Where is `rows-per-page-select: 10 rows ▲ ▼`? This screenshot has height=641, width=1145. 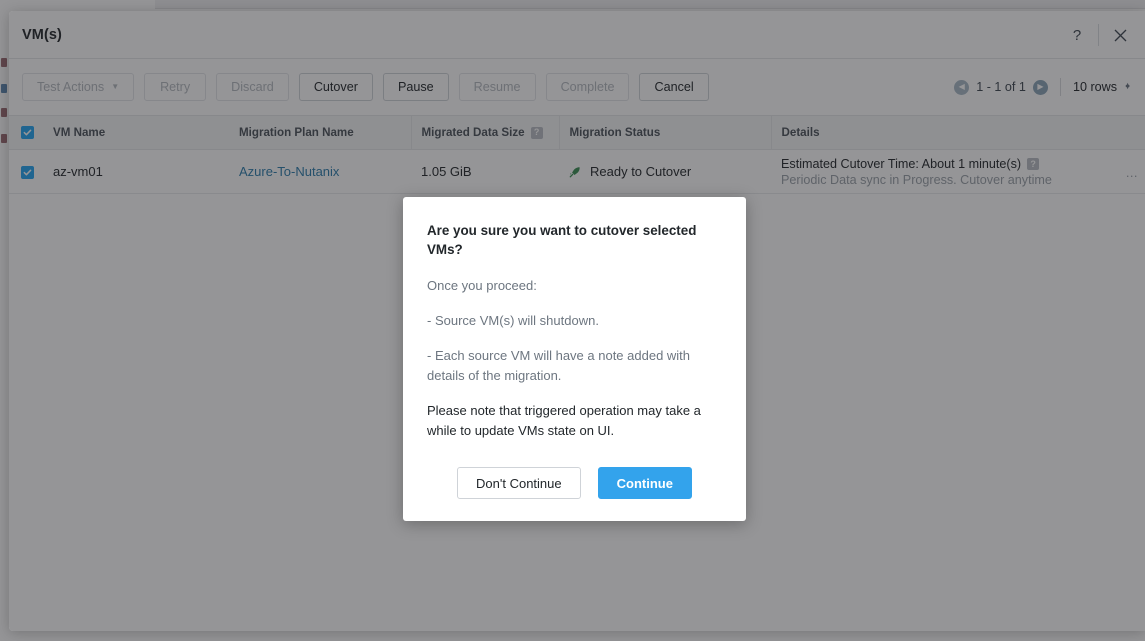
rows-per-page-select: 10 rows ▲ ▼ is located at coordinates (1102, 87).